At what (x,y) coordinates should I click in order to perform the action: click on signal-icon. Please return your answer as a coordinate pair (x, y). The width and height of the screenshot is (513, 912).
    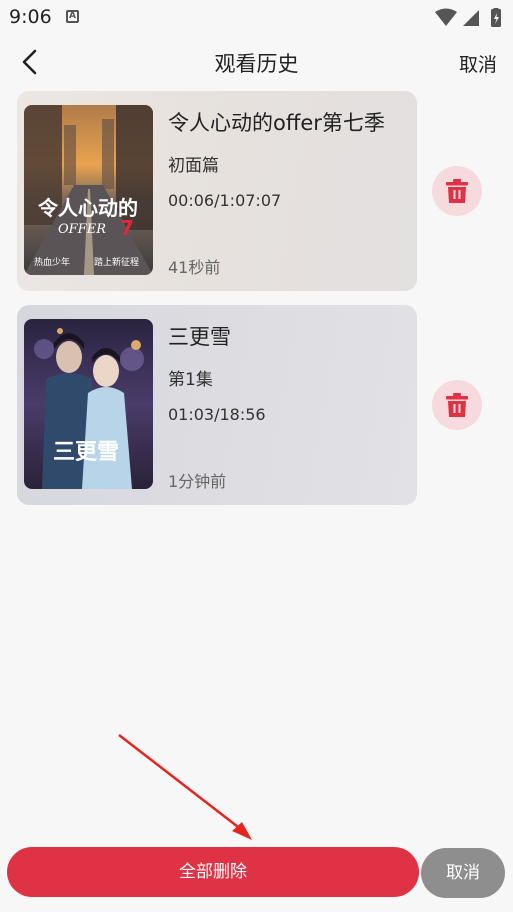
    Looking at the image, I should click on (471, 18).